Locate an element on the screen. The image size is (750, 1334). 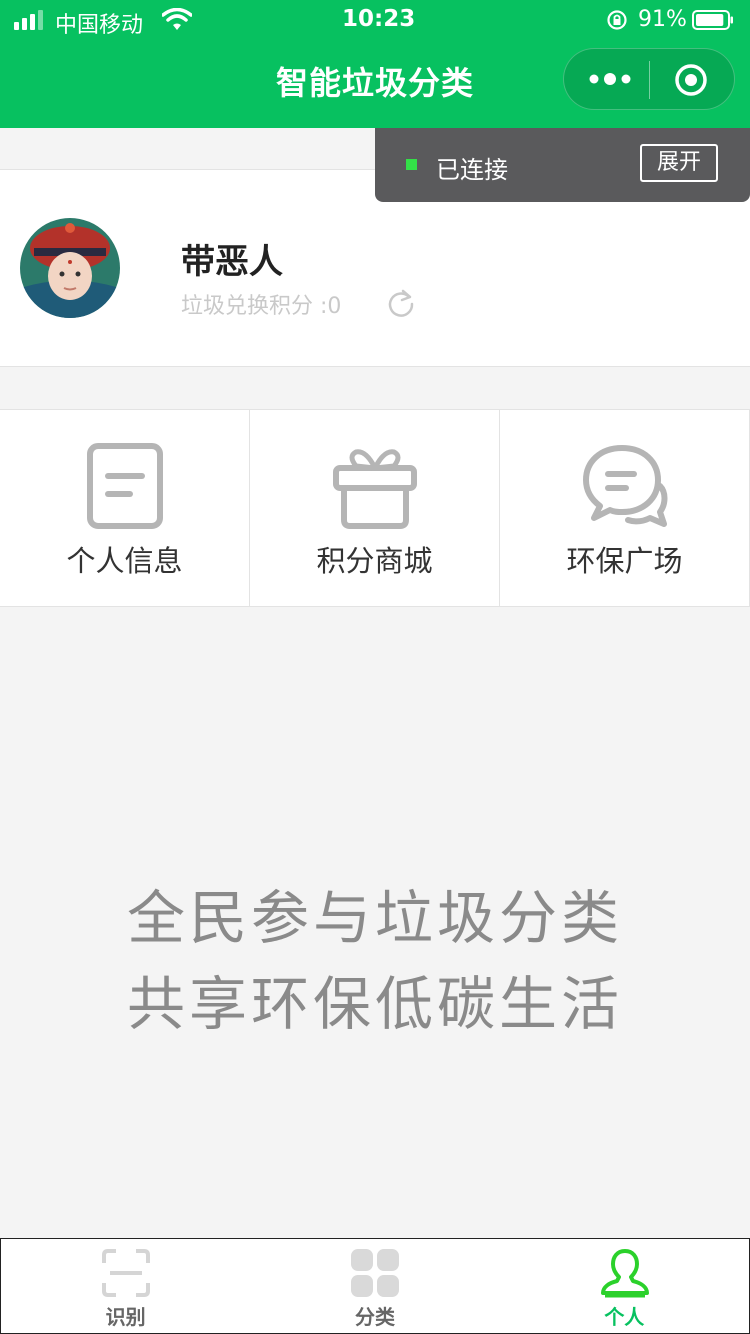
tab-bar: 识别 分类 个人 is located at coordinates (375, 1286).